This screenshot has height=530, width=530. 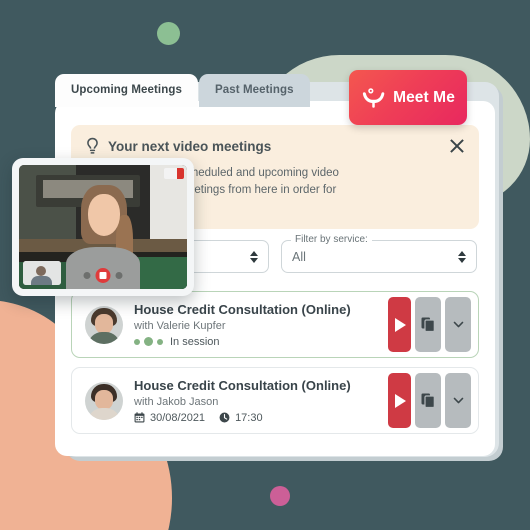 I want to click on calendar-icon, so click(x=139, y=417).